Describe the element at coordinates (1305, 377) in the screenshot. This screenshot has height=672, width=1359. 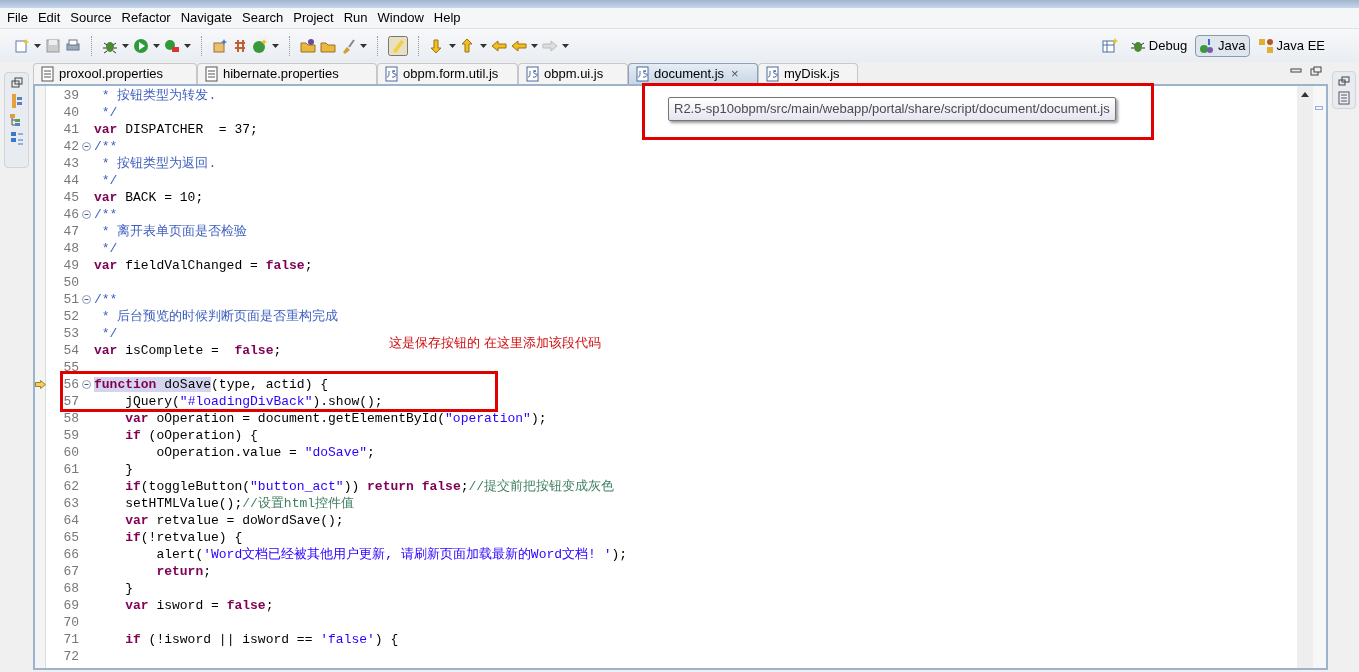
I see `scrollbar` at that location.